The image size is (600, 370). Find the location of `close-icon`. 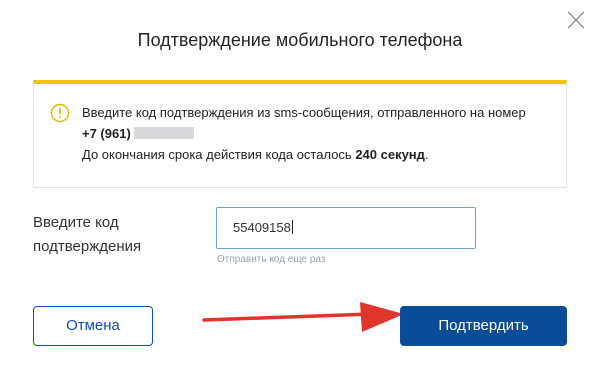

close-icon is located at coordinates (576, 20).